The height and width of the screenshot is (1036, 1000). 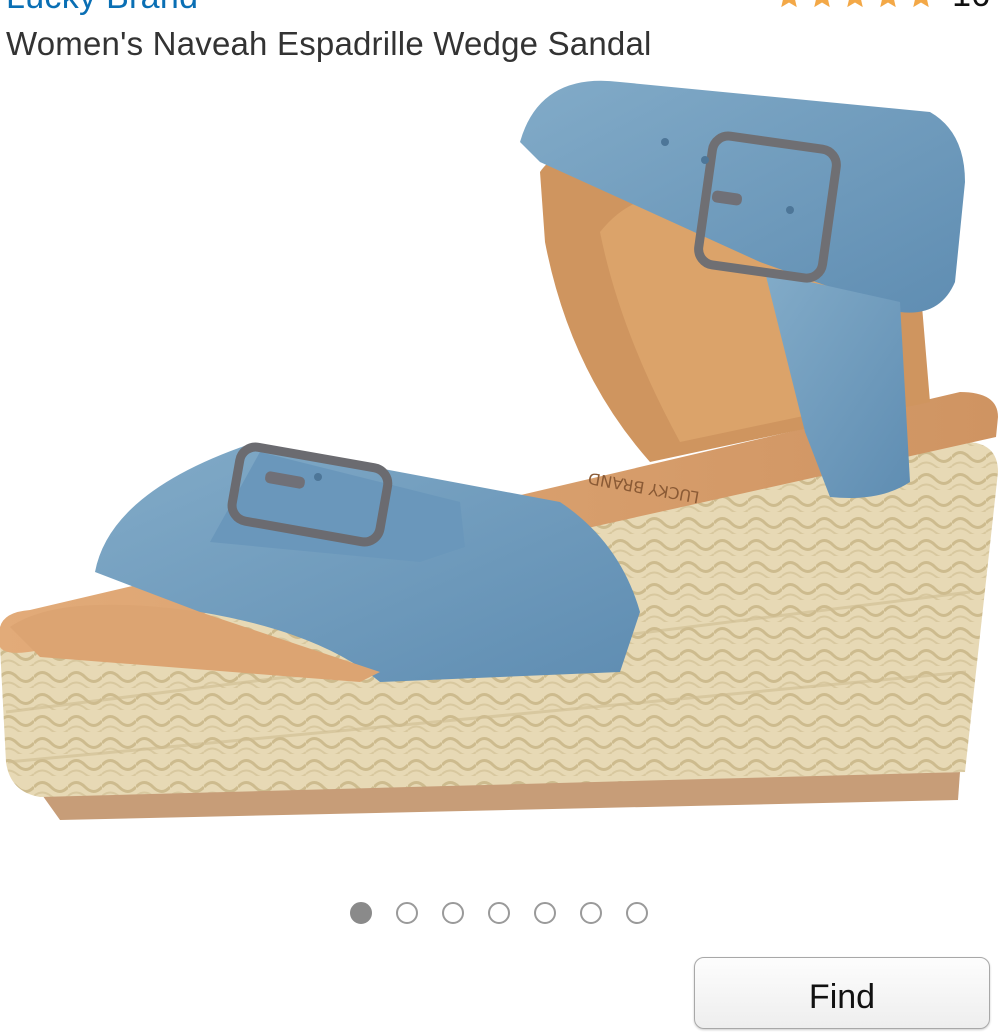 What do you see at coordinates (102, 8) in the screenshot?
I see `brand-link: Lucky Brand` at bounding box center [102, 8].